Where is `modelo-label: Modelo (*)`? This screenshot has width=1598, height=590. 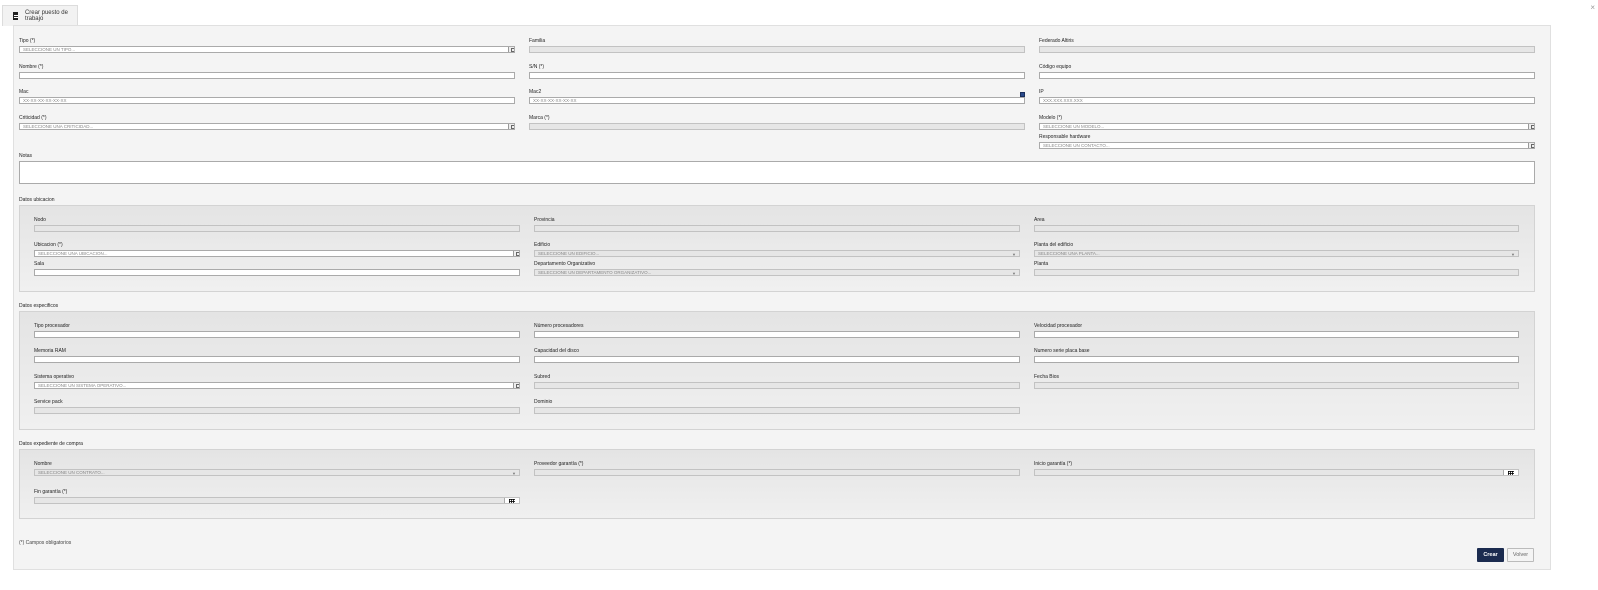
modelo-label: Modelo (*) is located at coordinates (1051, 118).